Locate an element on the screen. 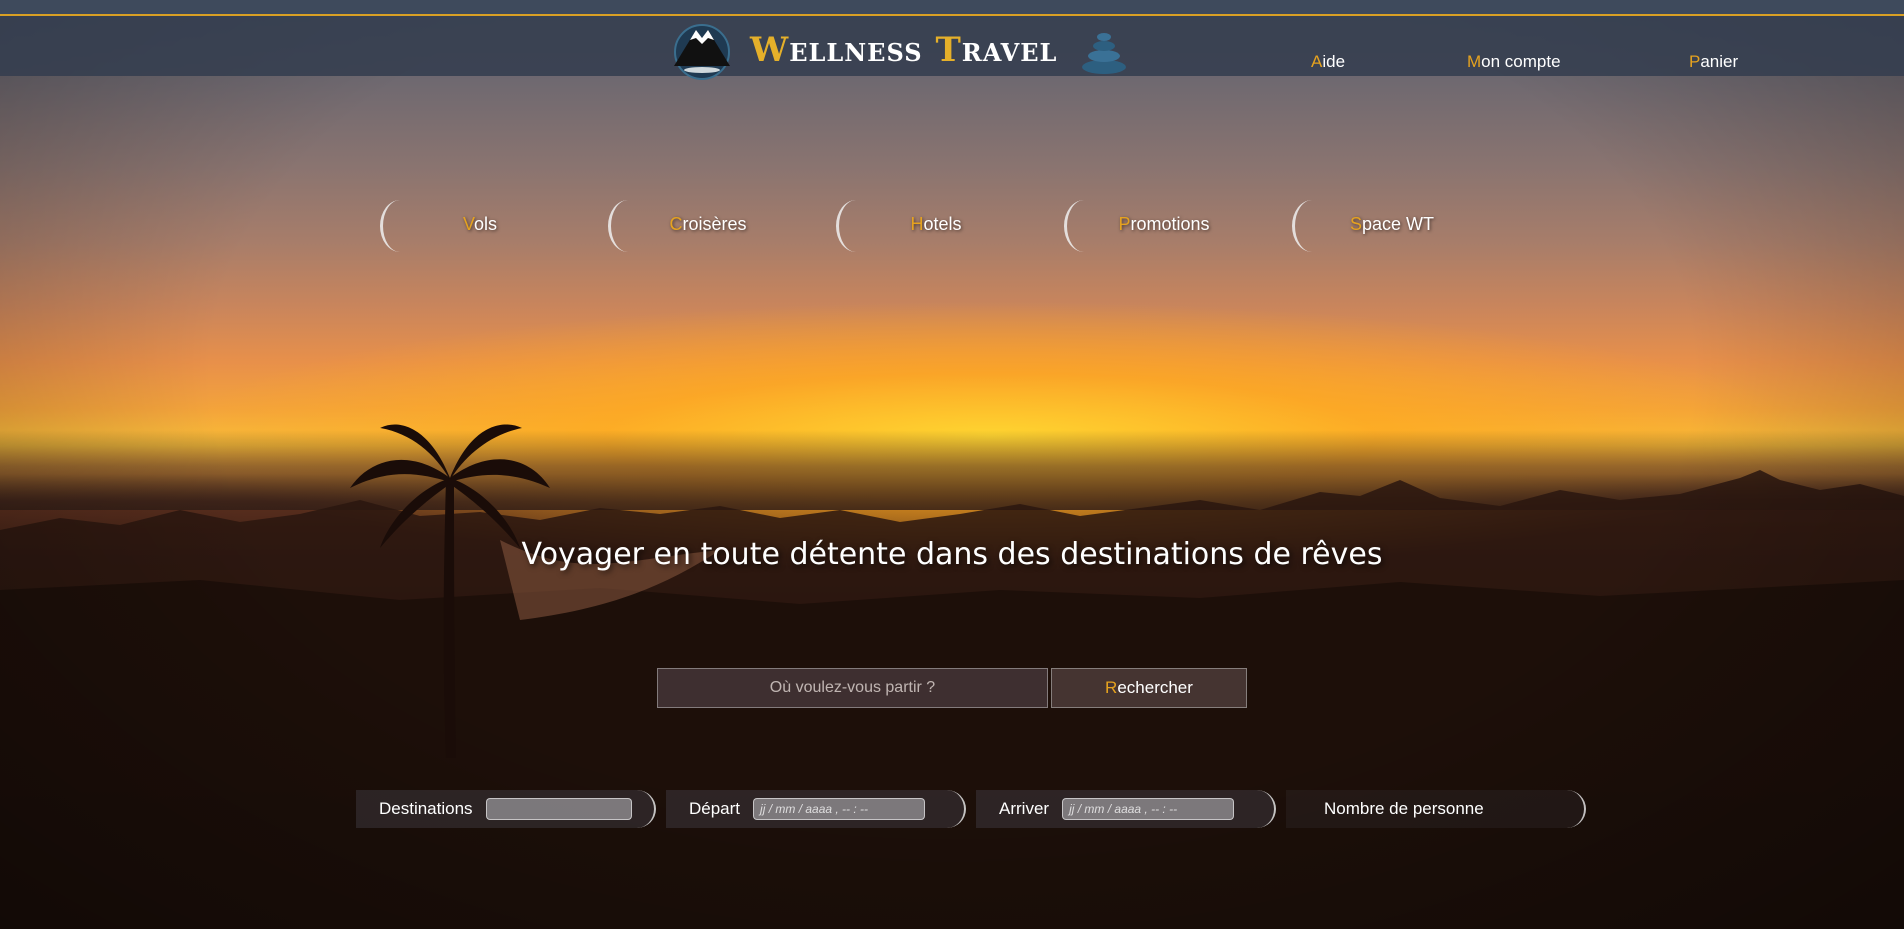 Image resolution: width=1904 pixels, height=929 pixels. nav-aide-label: ide is located at coordinates (1334, 61).